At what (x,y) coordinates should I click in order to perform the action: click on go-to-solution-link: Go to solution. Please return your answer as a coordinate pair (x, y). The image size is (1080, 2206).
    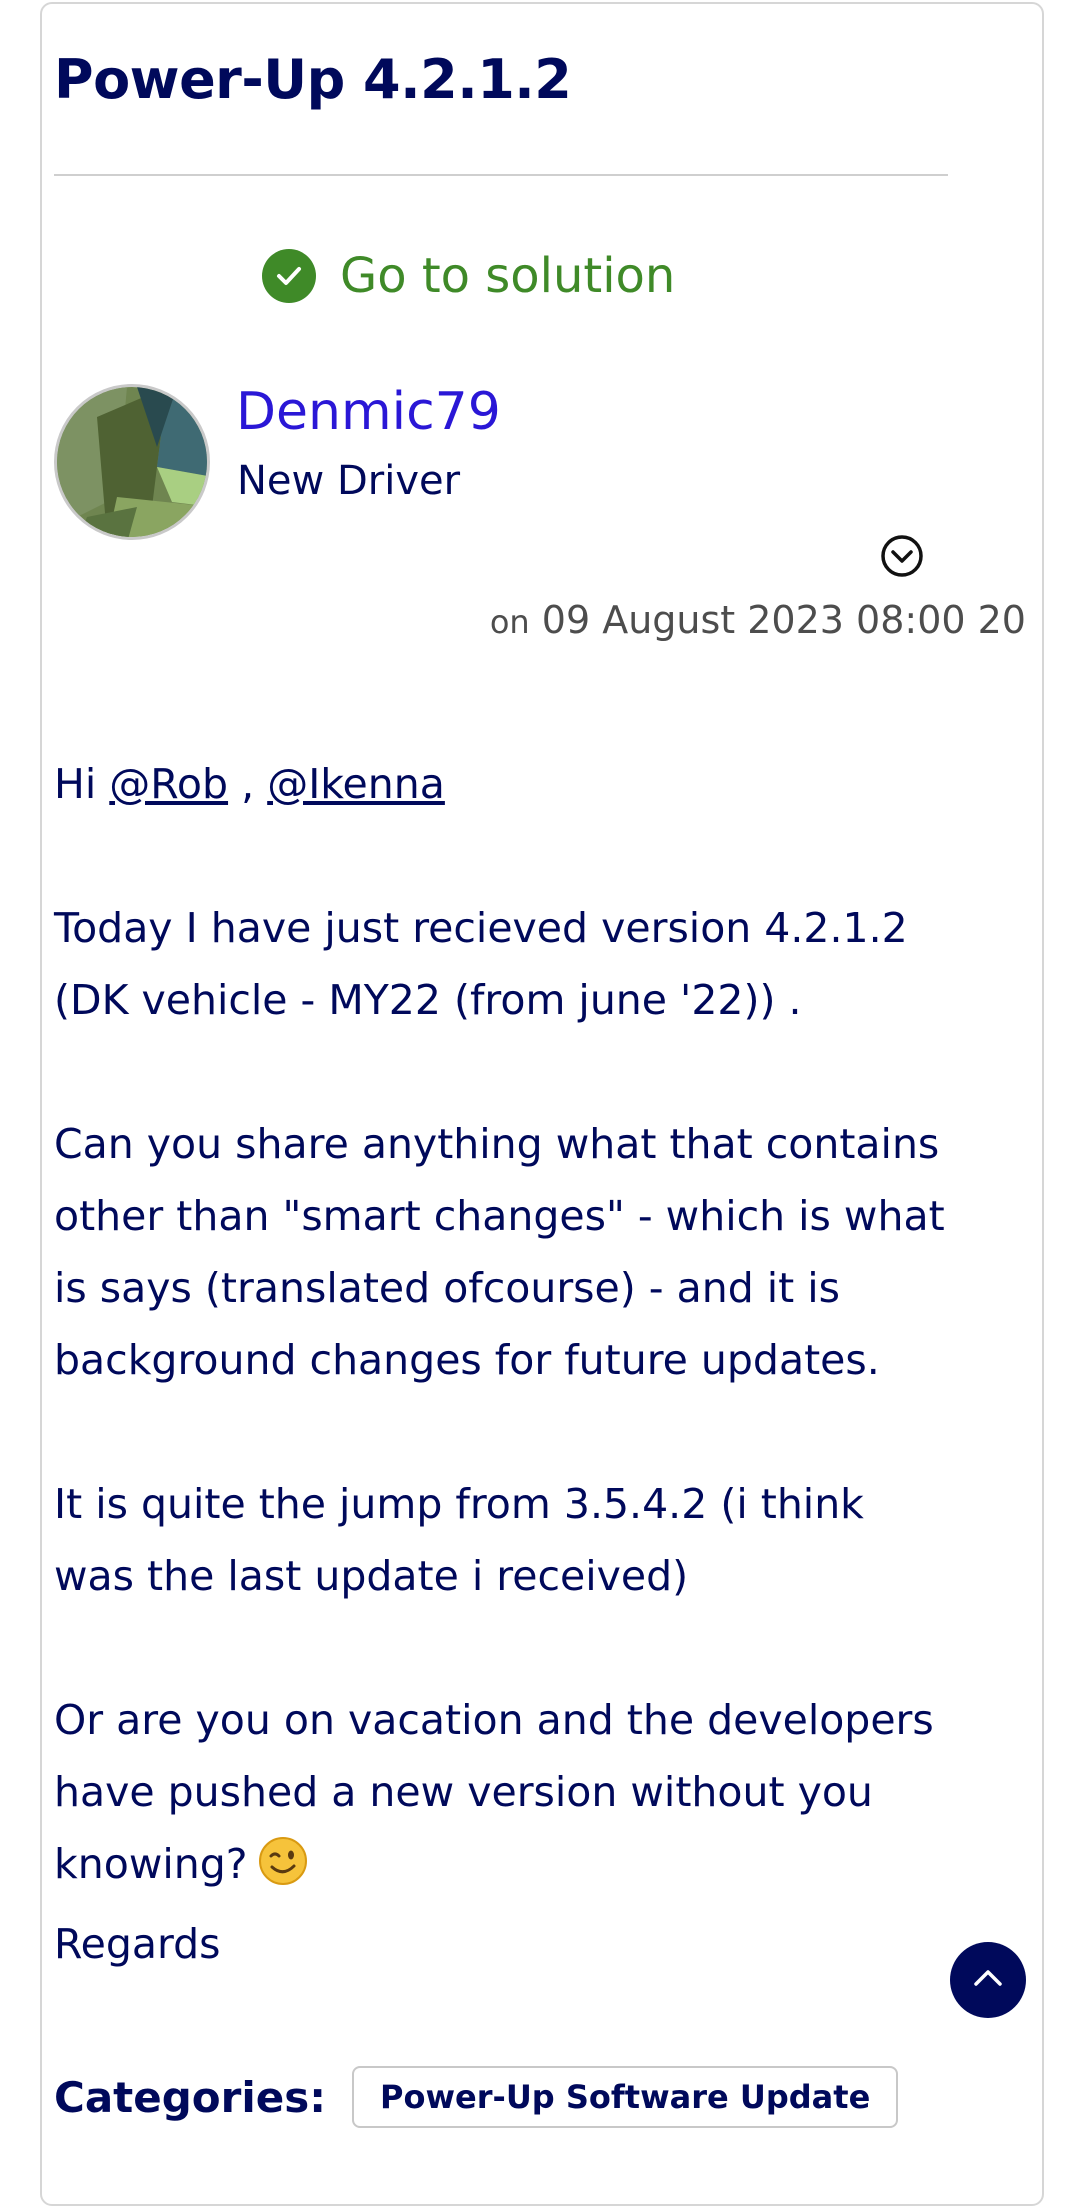
    Looking at the image, I should click on (468, 276).